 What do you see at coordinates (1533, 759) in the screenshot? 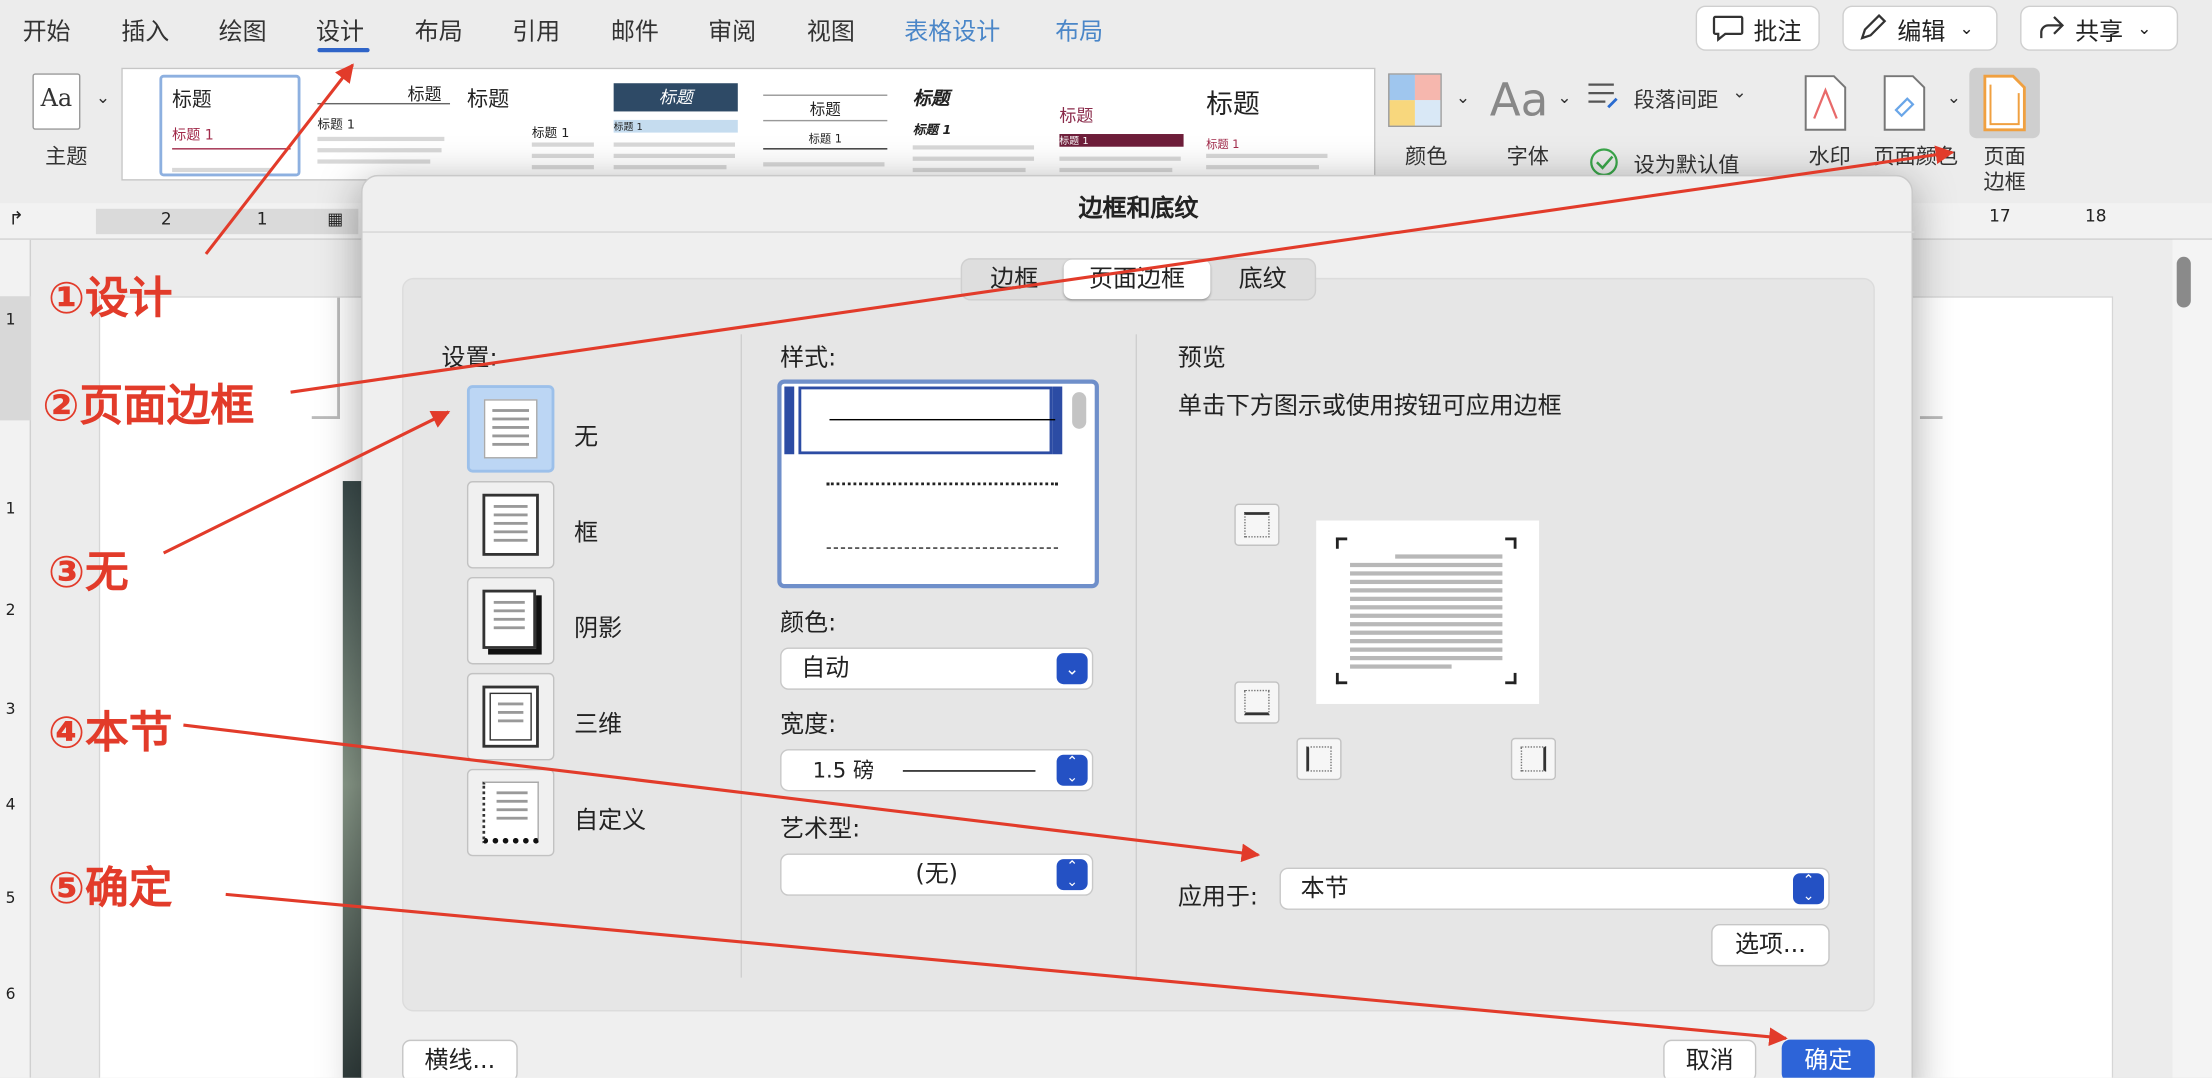
I see `right-border-button` at bounding box center [1533, 759].